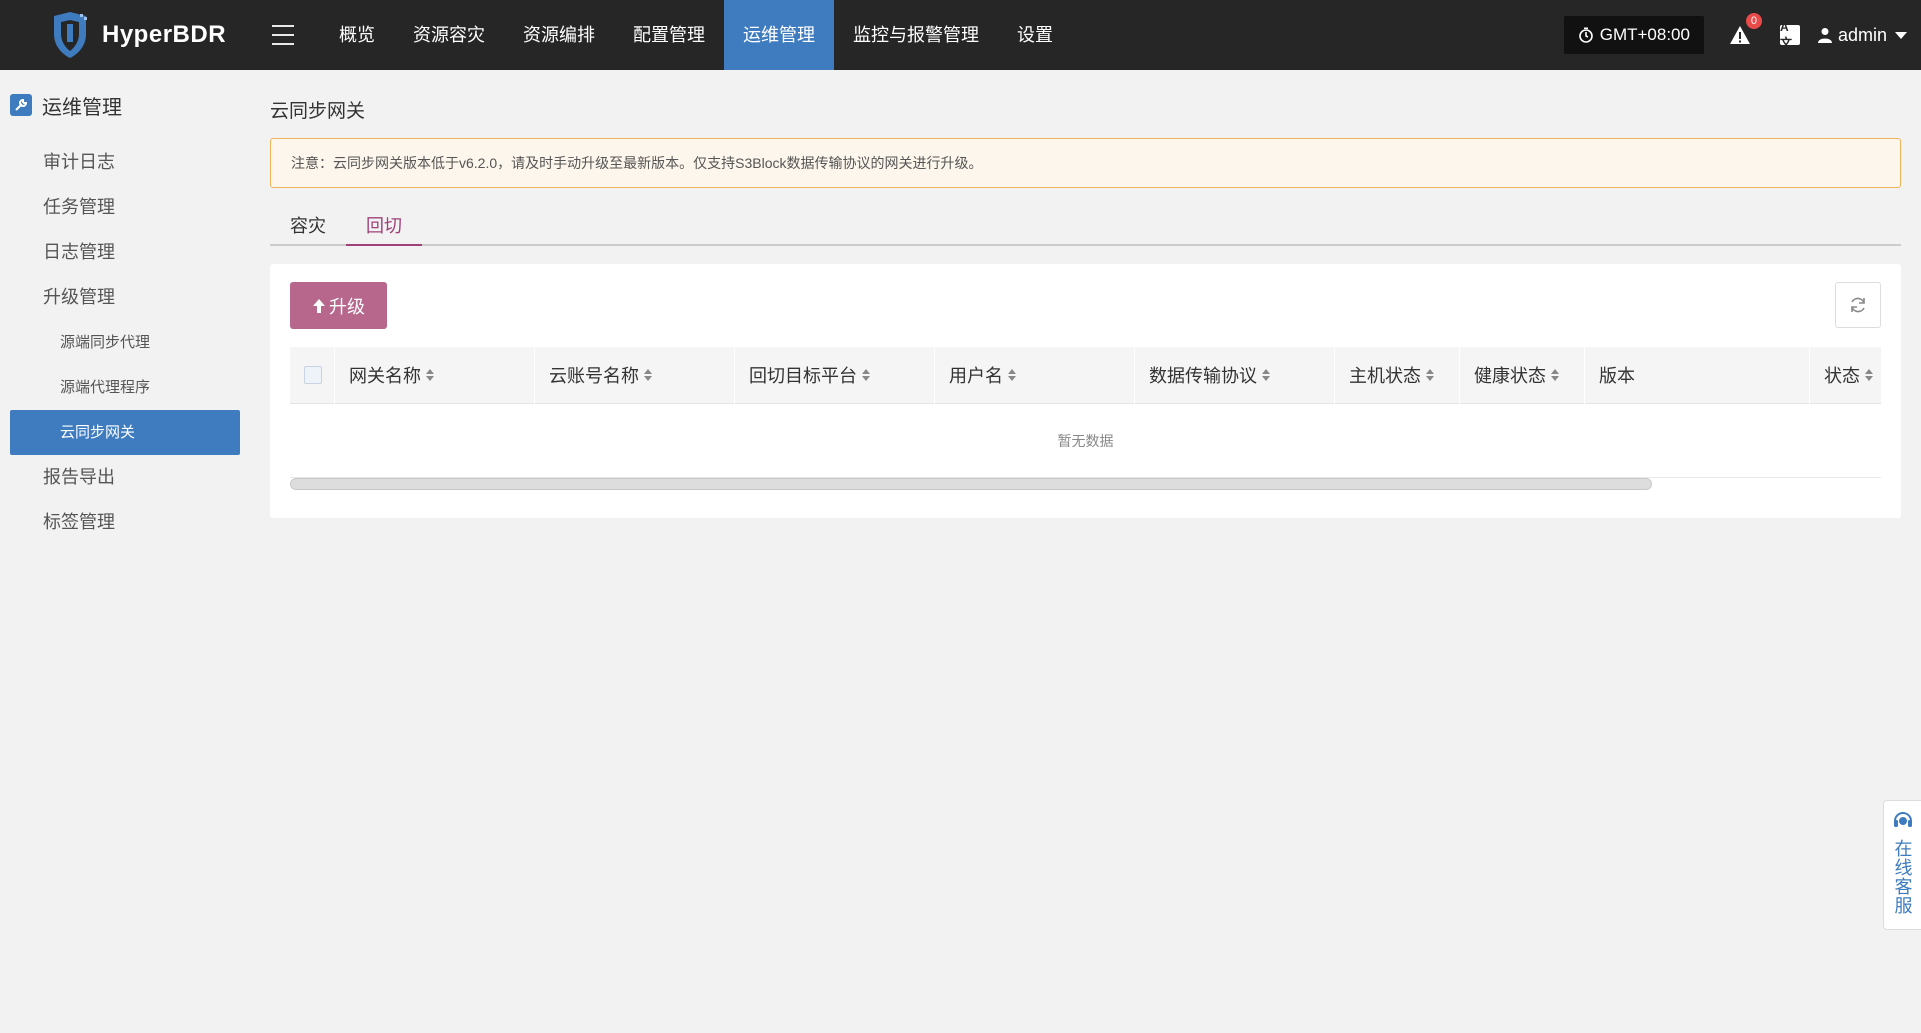 This screenshot has height=1033, width=1921. What do you see at coordinates (125, 252) in the screenshot?
I see `sidebar-item-log-management: 日志管理` at bounding box center [125, 252].